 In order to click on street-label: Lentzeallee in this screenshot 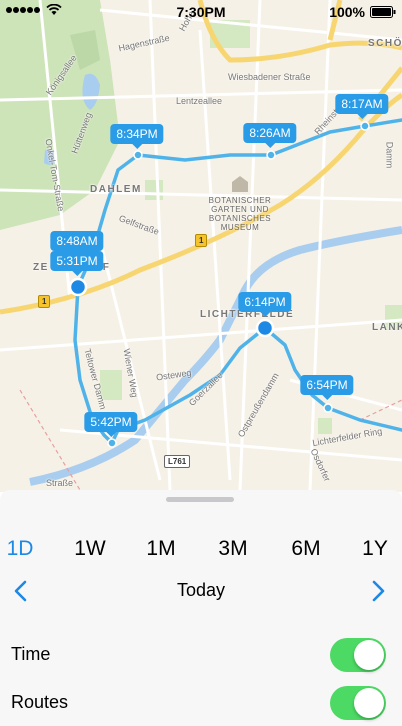, I will do `click(199, 101)`.